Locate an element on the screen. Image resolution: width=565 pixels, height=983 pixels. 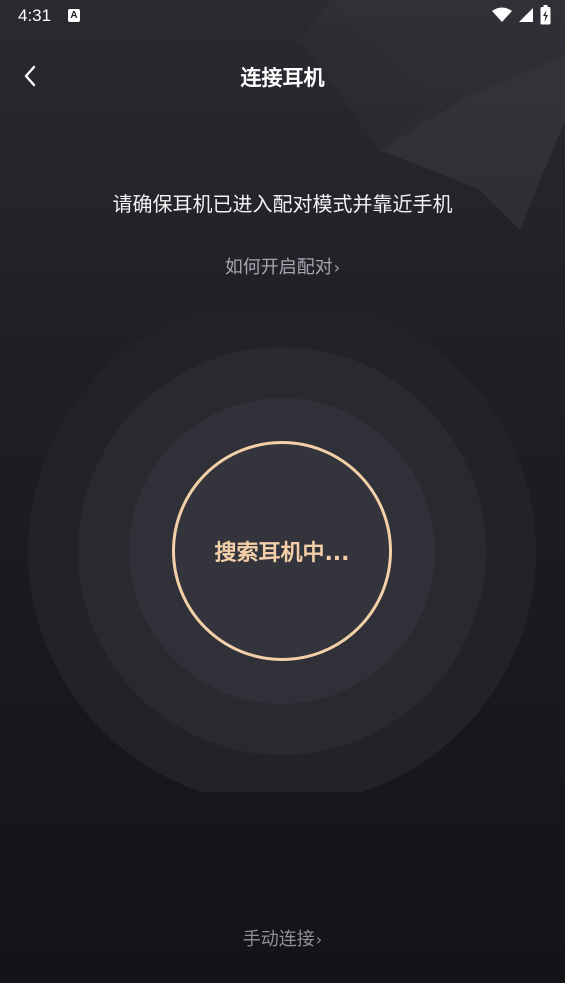
manual-connect-label: 手动连接 is located at coordinates (278, 939).